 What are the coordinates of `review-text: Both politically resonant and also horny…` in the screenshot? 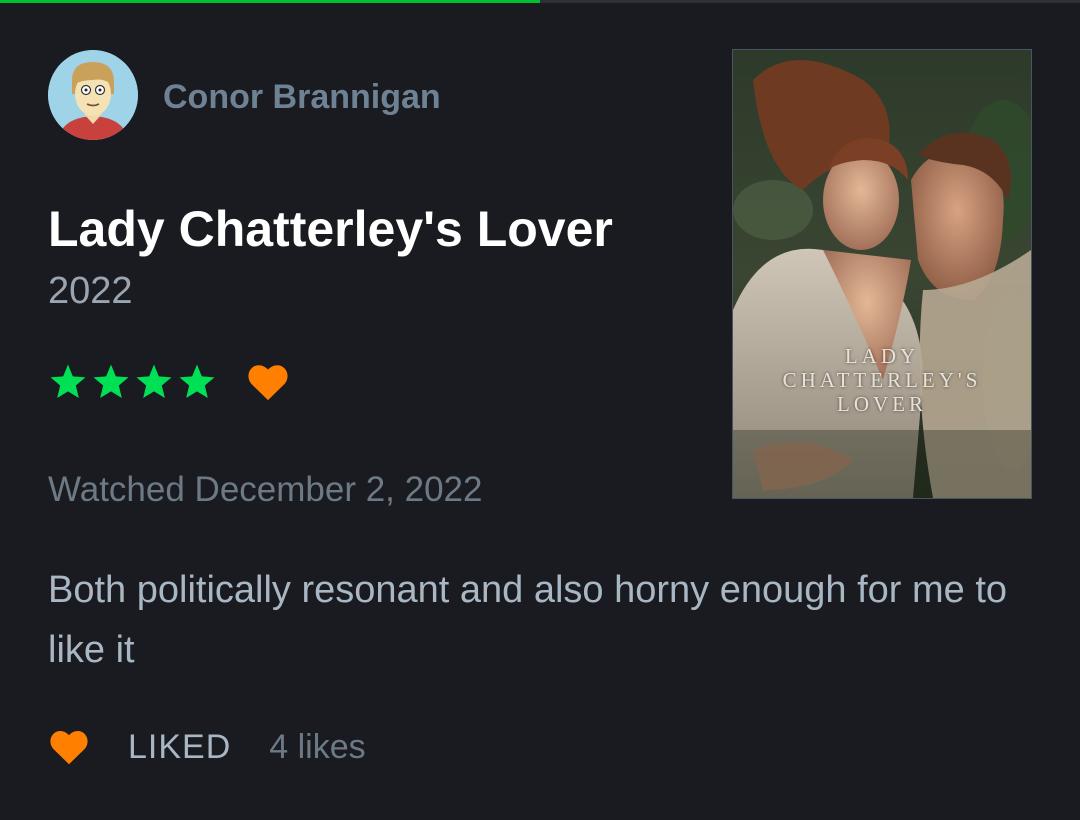 It's located at (528, 620).